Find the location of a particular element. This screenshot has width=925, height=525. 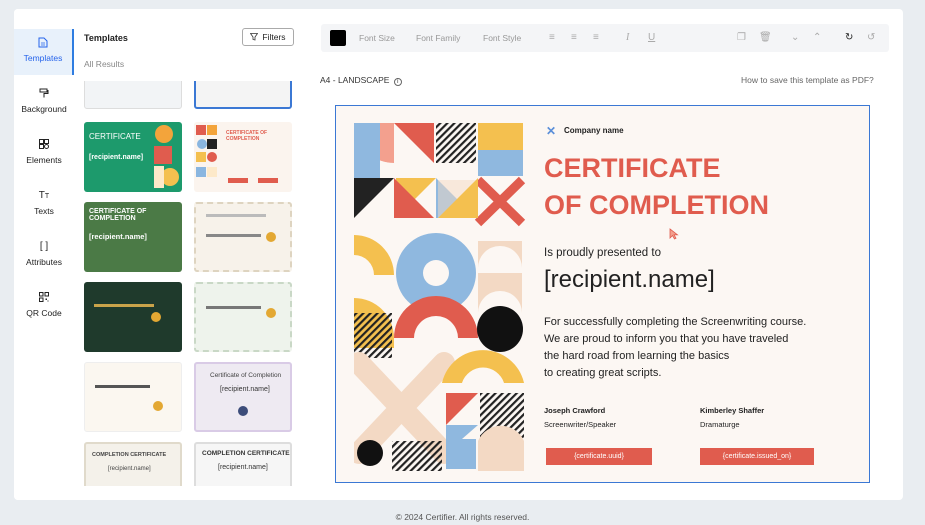

chevron-up-icon: ⌃ is located at coordinates (817, 37).